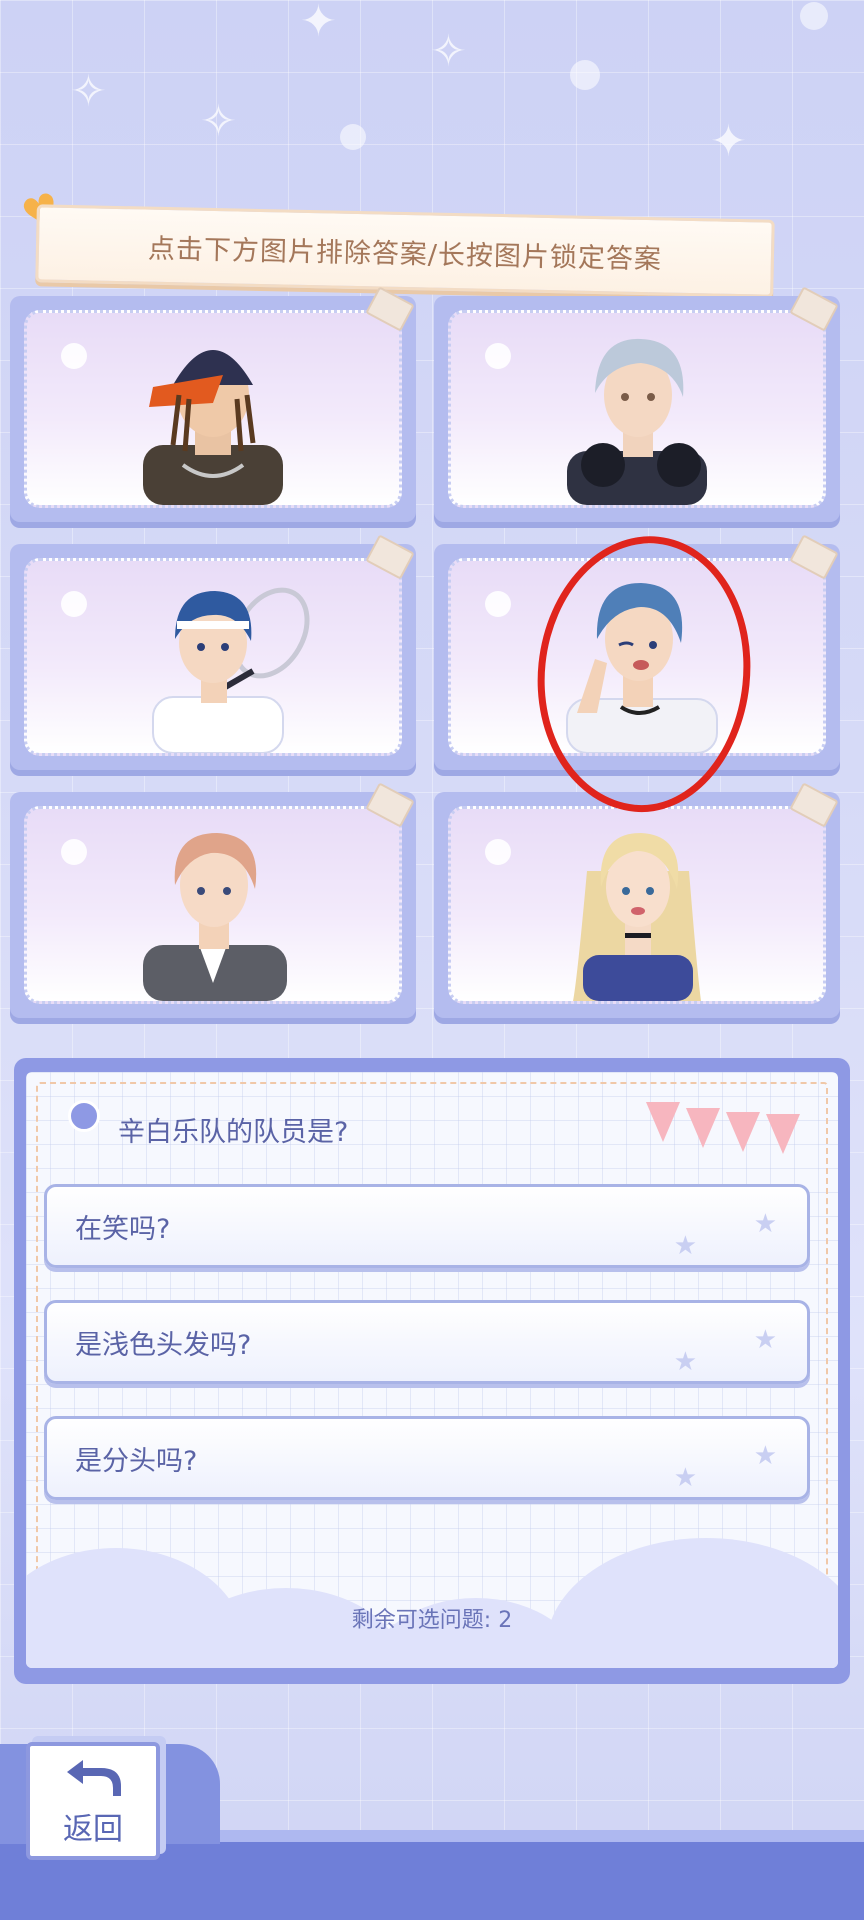  What do you see at coordinates (84, 1116) in the screenshot?
I see `pin-icon` at bounding box center [84, 1116].